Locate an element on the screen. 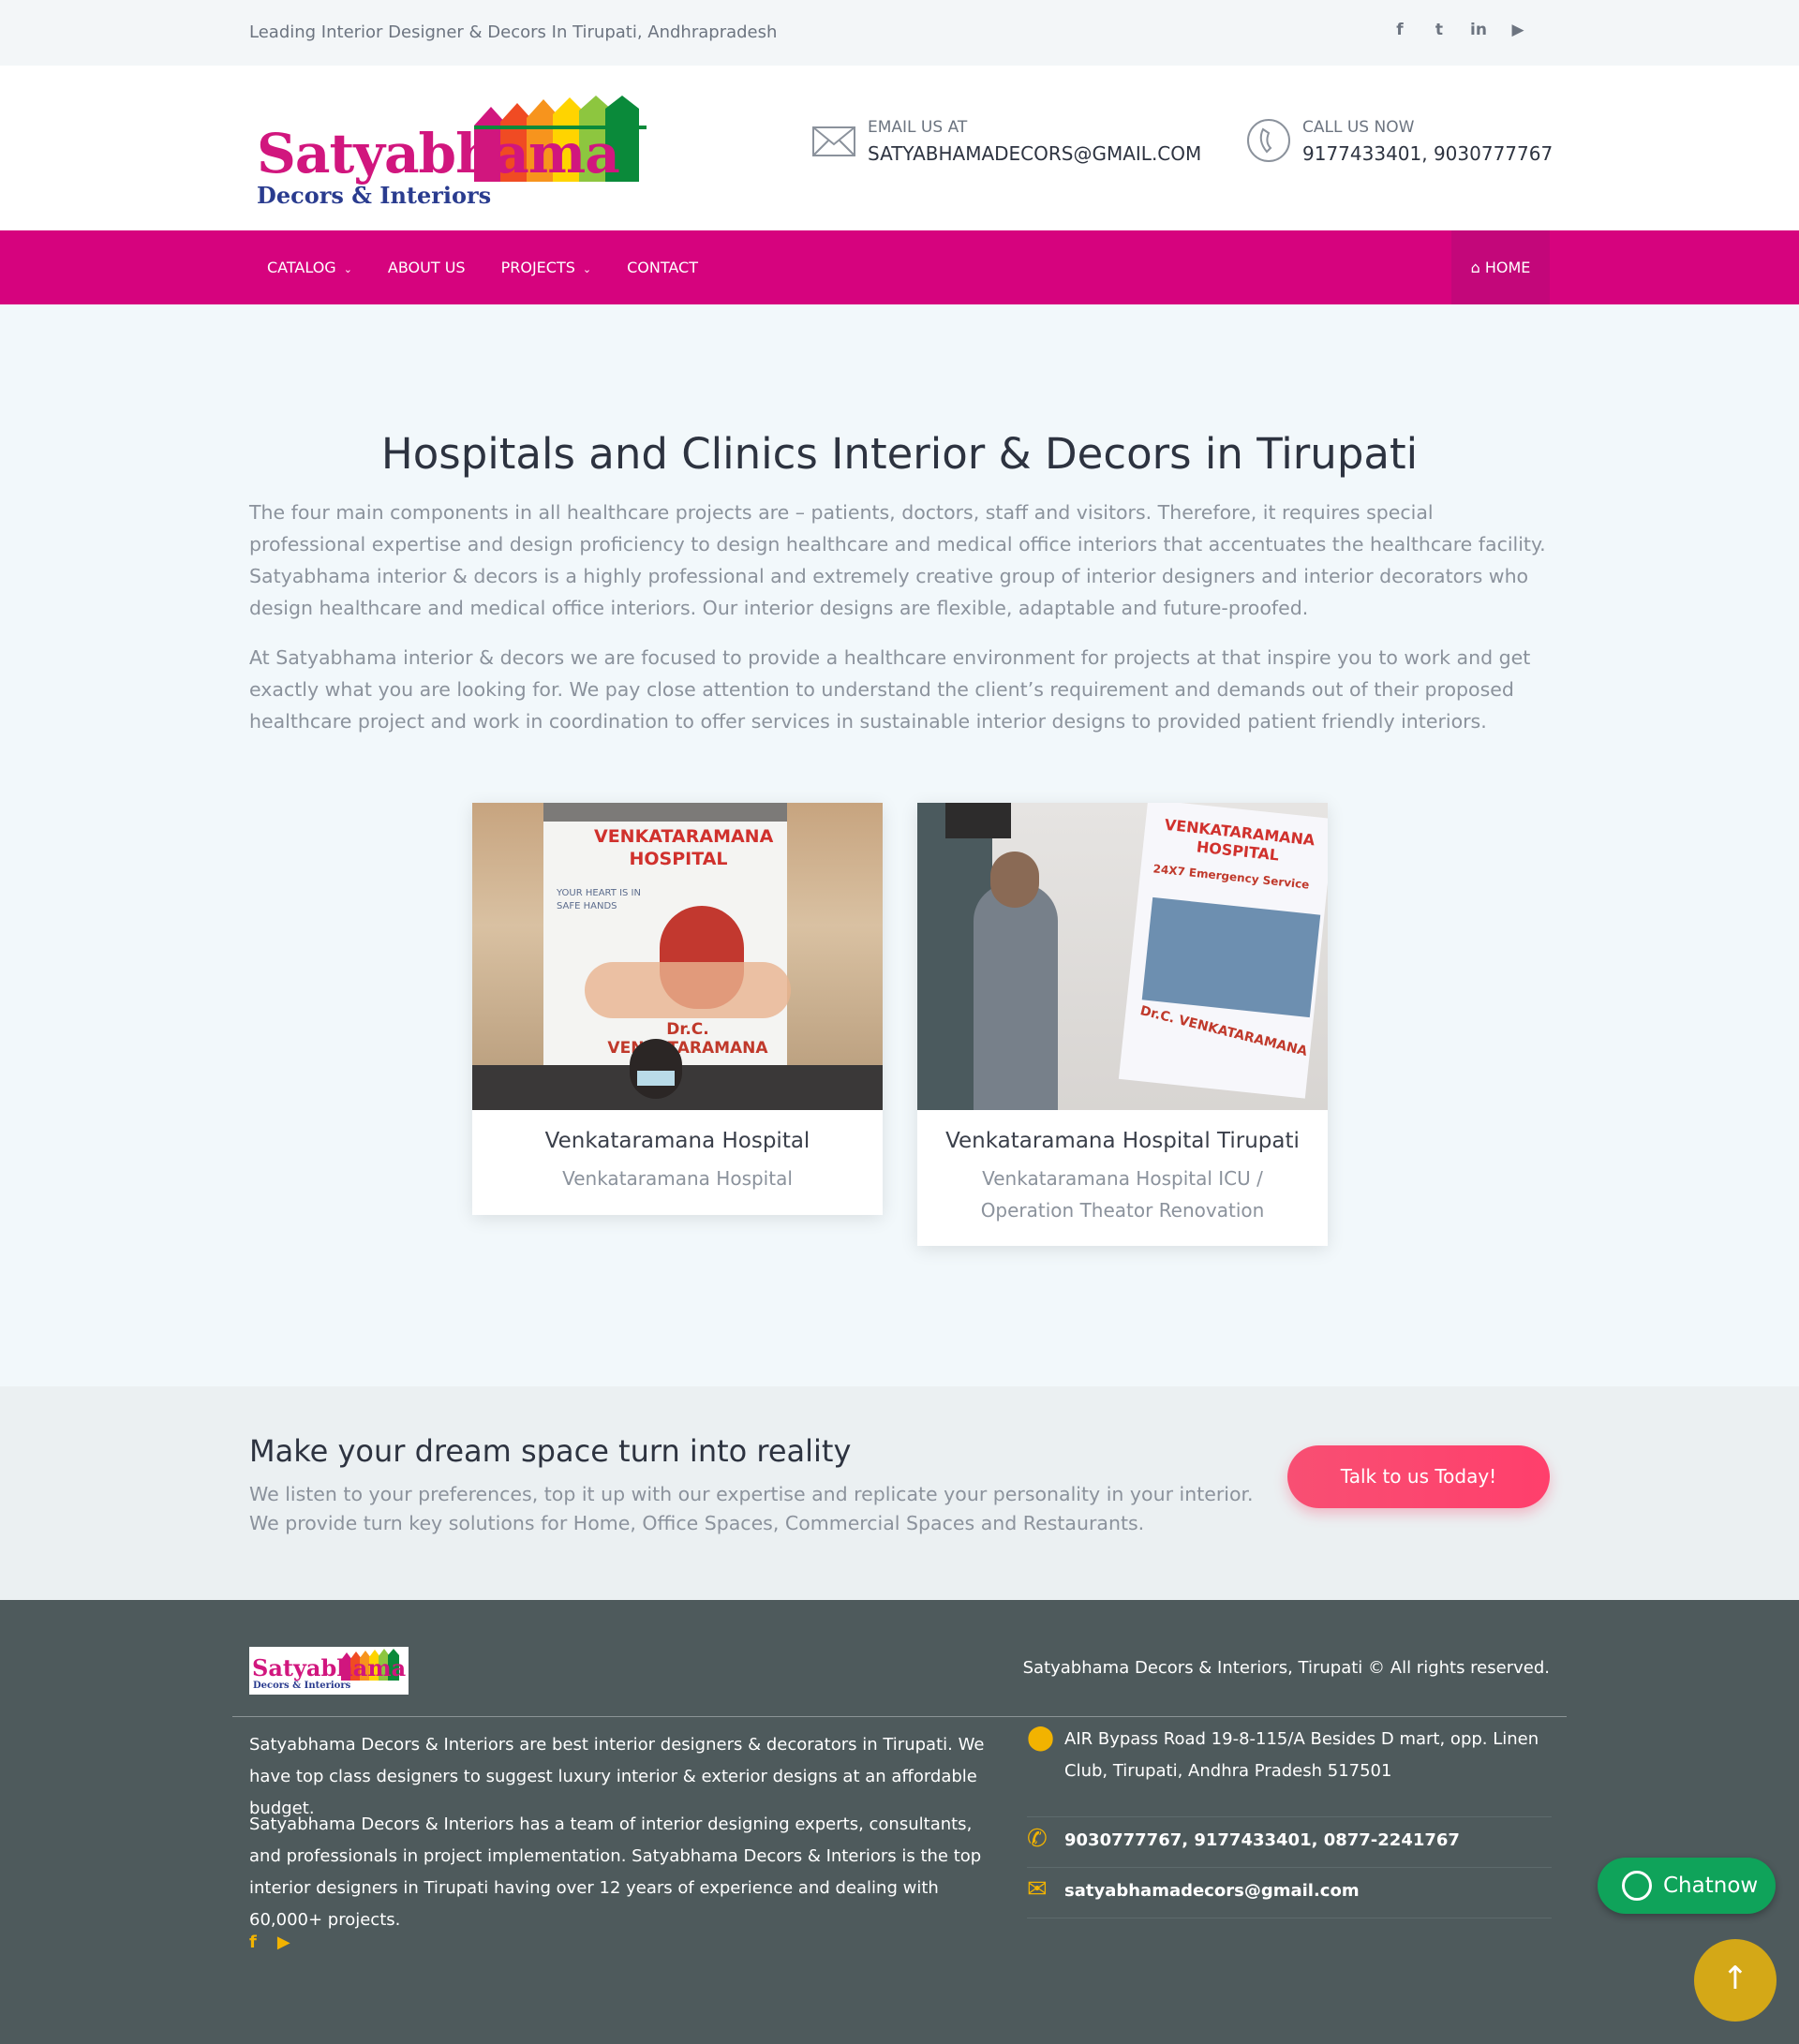 The width and height of the screenshot is (1799, 2044). phone-icon: ✆ is located at coordinates (1037, 1839).